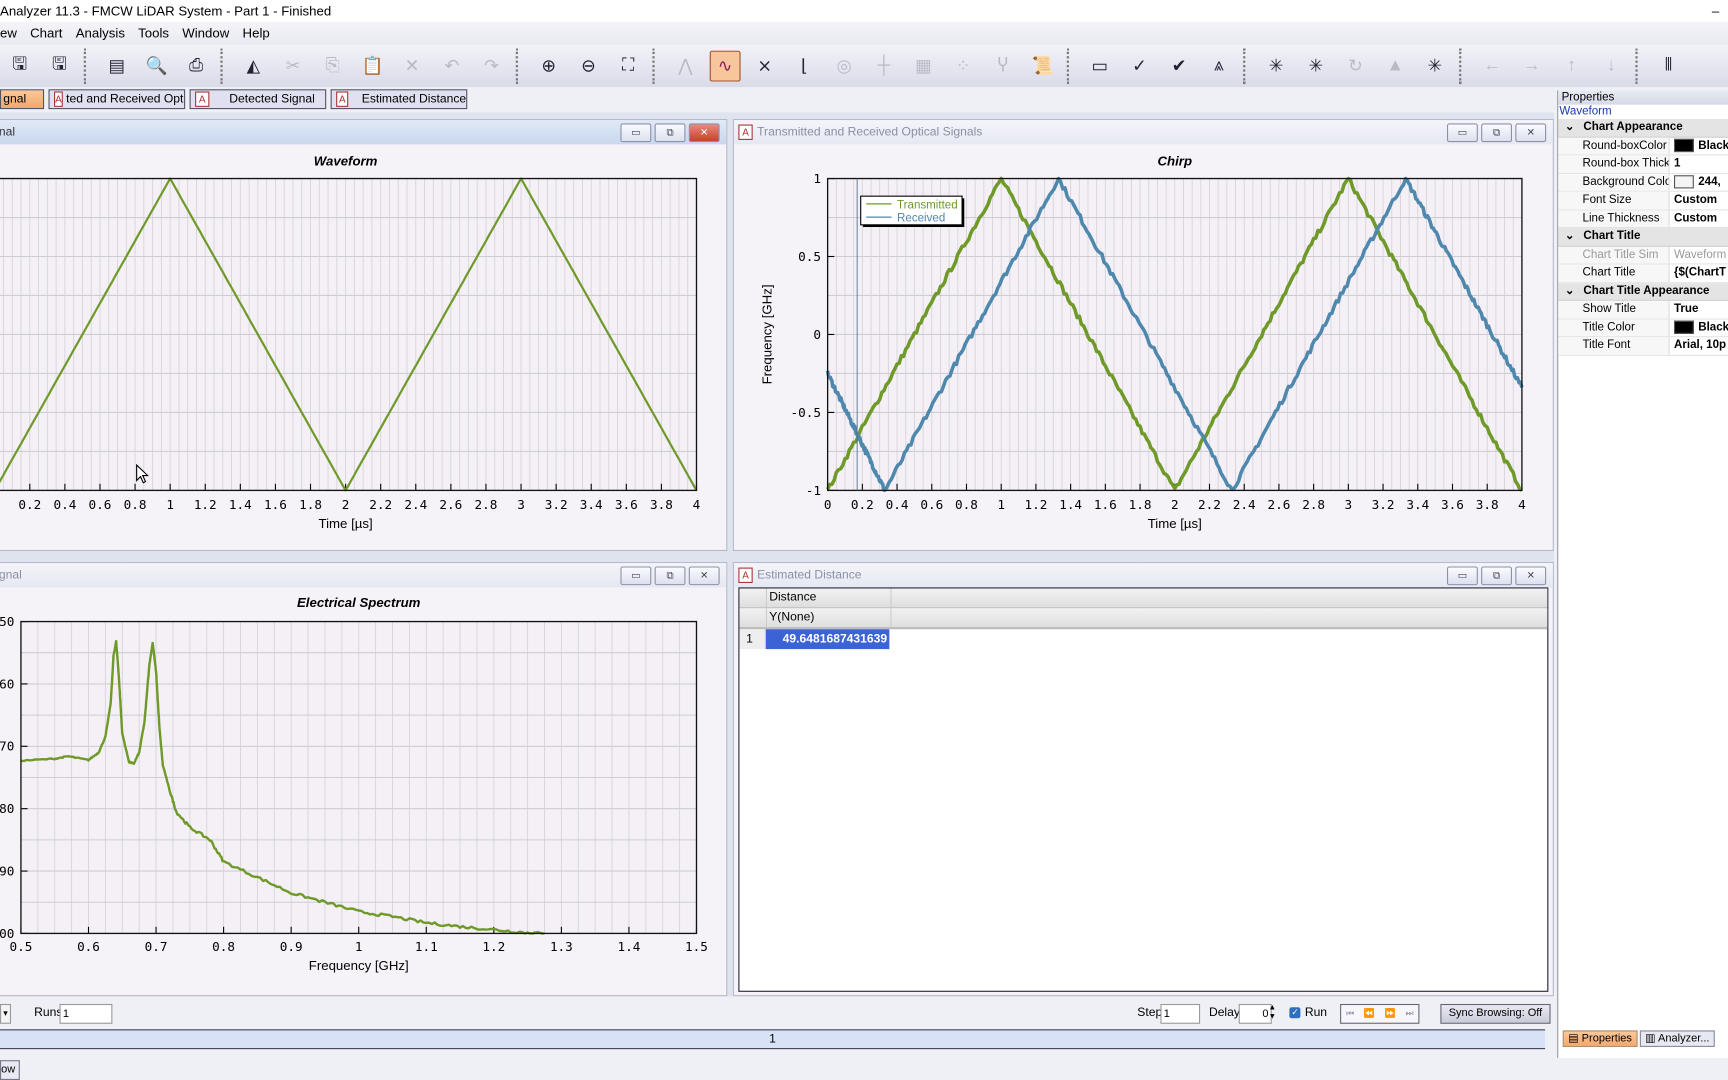 Image resolution: width=1728 pixels, height=1080 pixels. What do you see at coordinates (1099, 66) in the screenshot?
I see `annotation-icon: ▭` at bounding box center [1099, 66].